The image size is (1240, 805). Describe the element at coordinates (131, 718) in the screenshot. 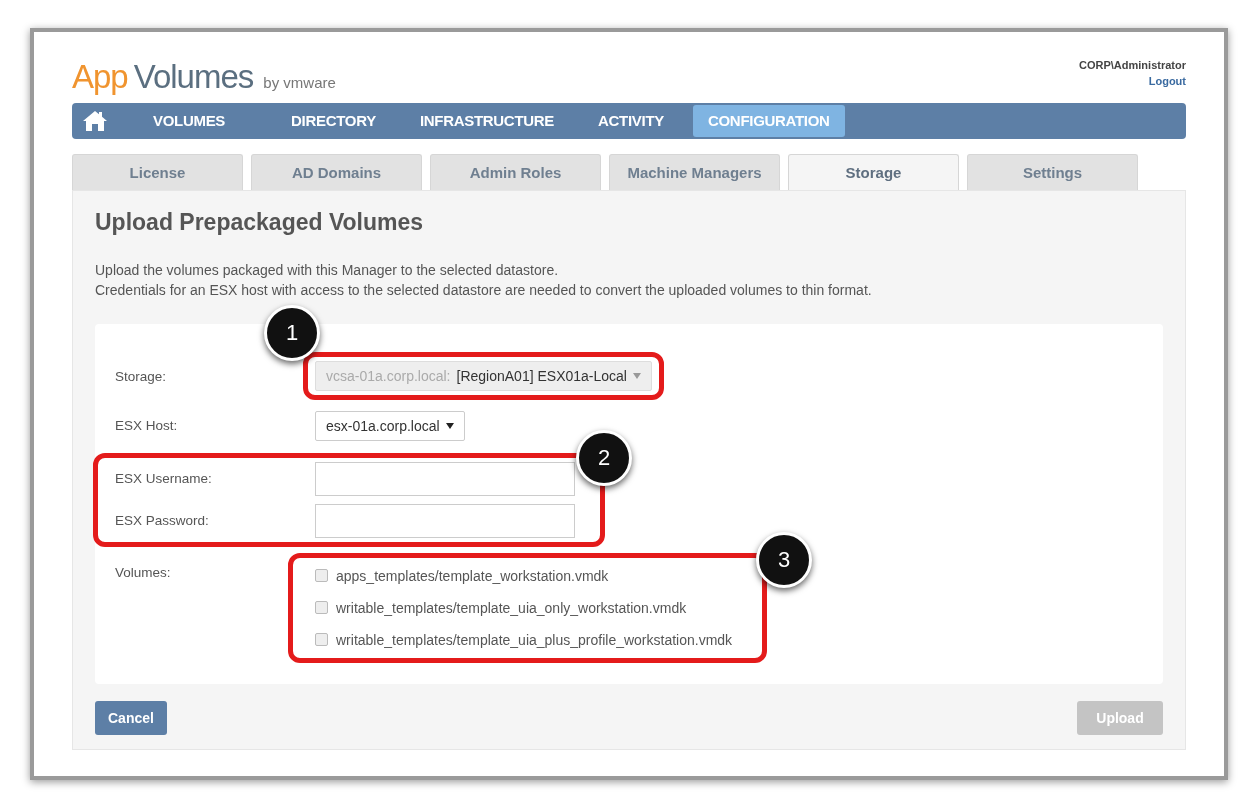

I see `cancel-button: Cancel` at that location.